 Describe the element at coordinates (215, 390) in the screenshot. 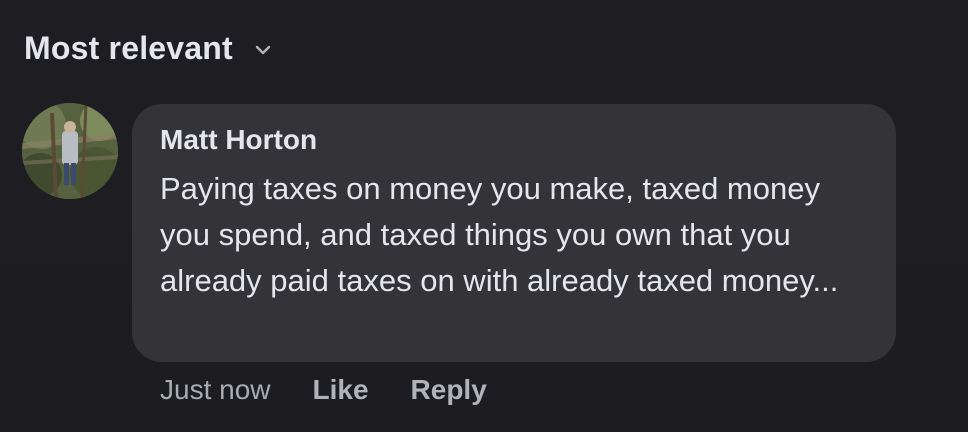

I see `comment-timestamp: Just now` at that location.